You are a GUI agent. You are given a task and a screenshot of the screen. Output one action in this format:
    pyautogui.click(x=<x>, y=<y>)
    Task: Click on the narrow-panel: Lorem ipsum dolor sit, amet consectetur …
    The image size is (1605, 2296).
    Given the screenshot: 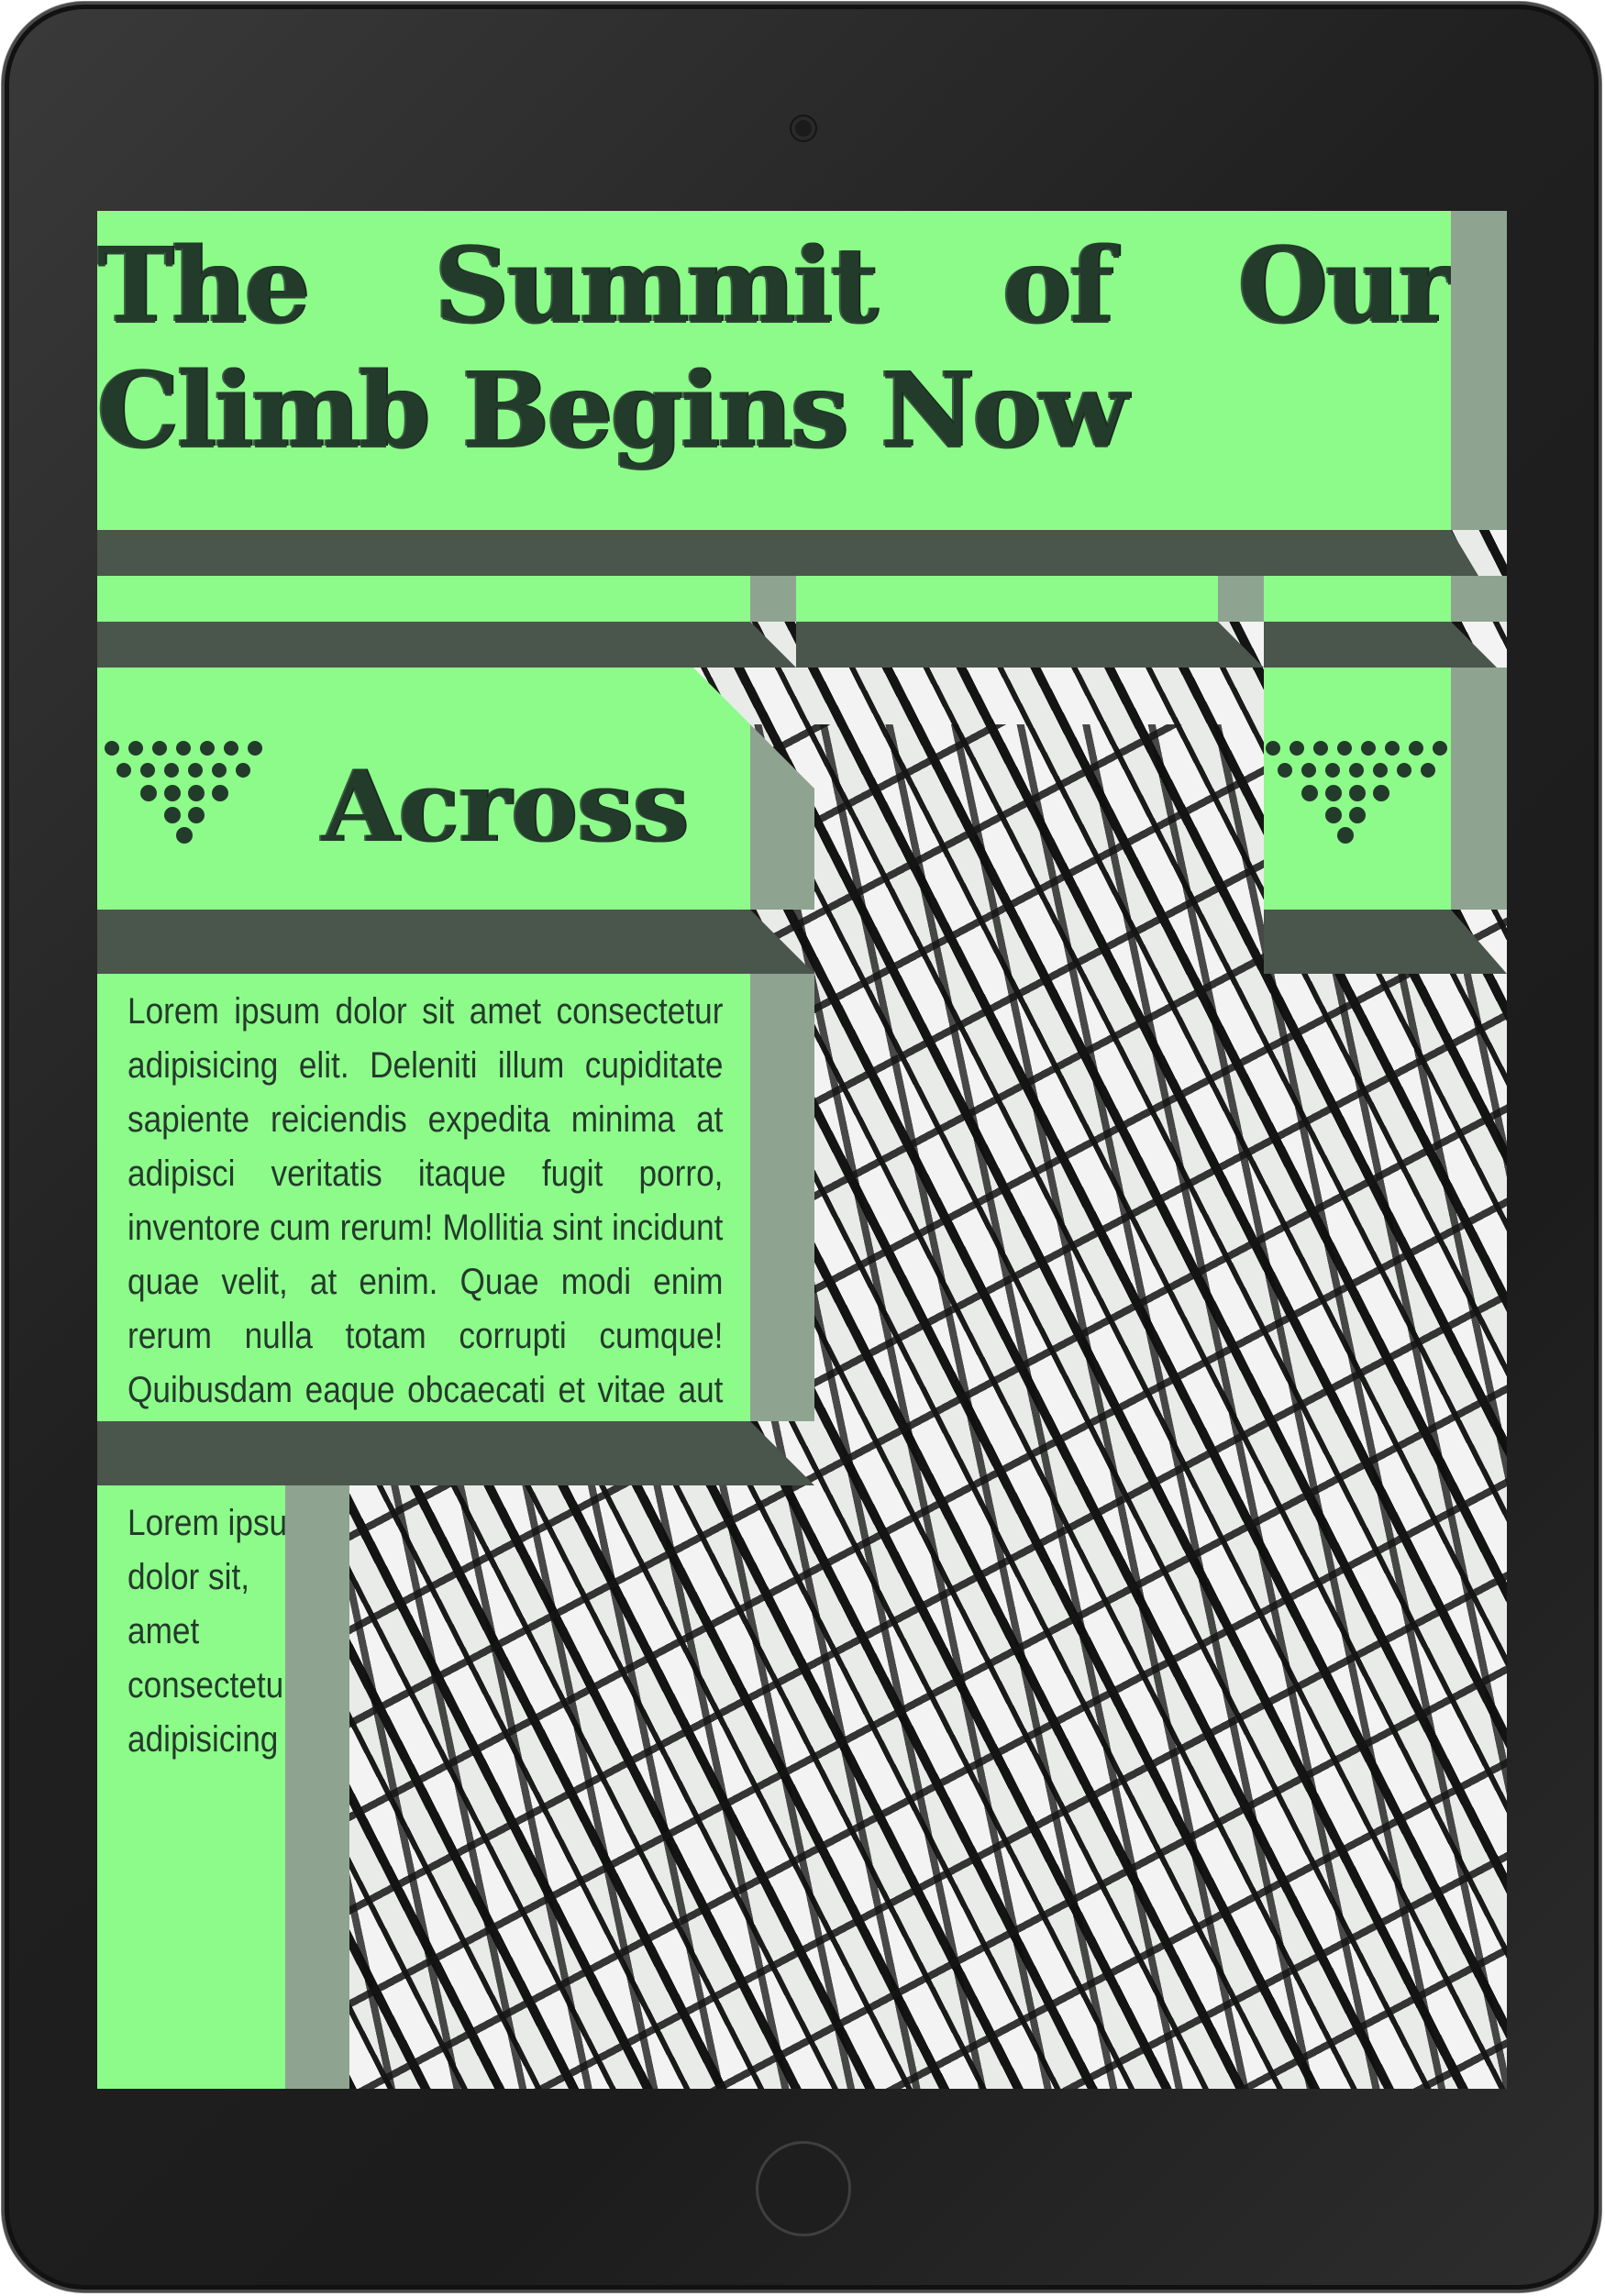 What is the action you would take?
    pyautogui.click(x=191, y=1787)
    